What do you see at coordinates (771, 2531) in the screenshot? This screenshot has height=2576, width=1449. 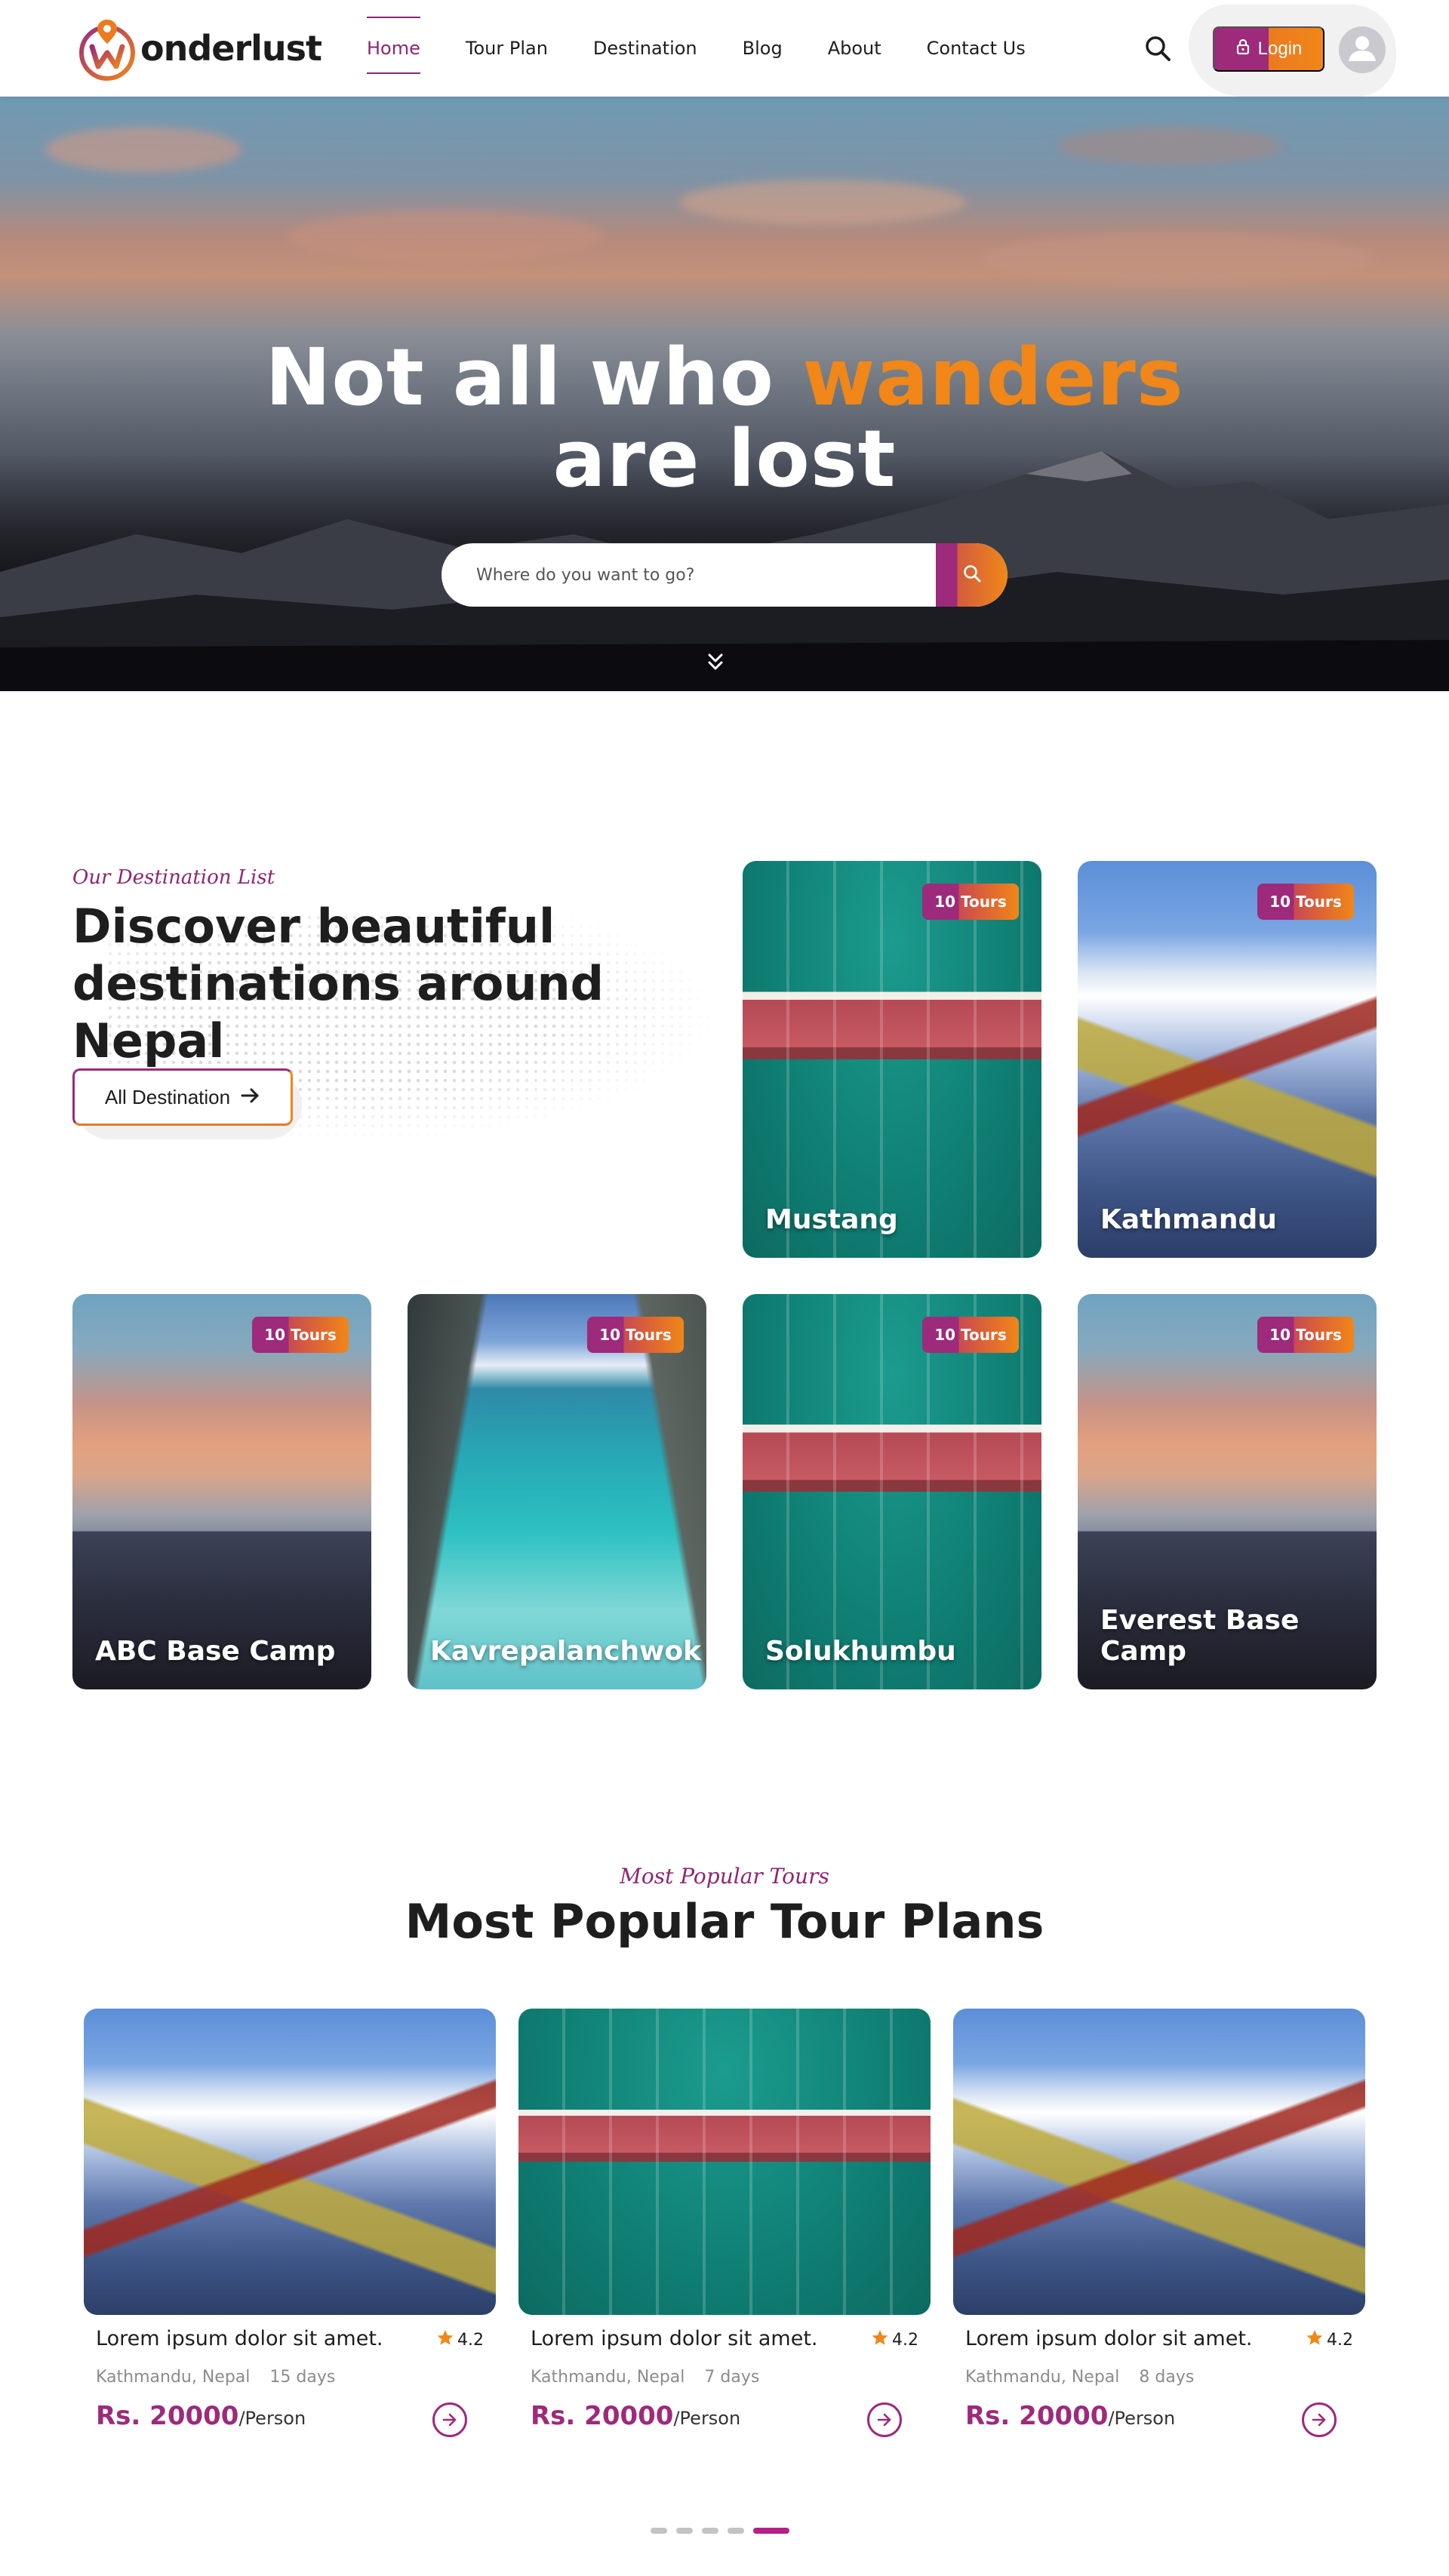 I see `carousel-dot-active` at bounding box center [771, 2531].